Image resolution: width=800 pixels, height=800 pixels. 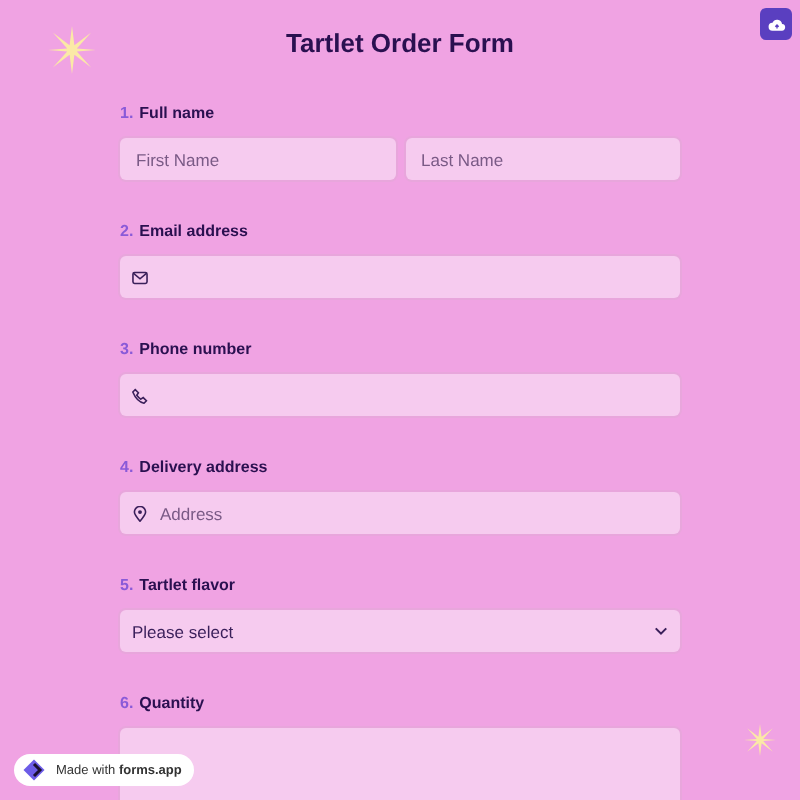 What do you see at coordinates (257, 159) in the screenshot?
I see `text-field: First Name` at bounding box center [257, 159].